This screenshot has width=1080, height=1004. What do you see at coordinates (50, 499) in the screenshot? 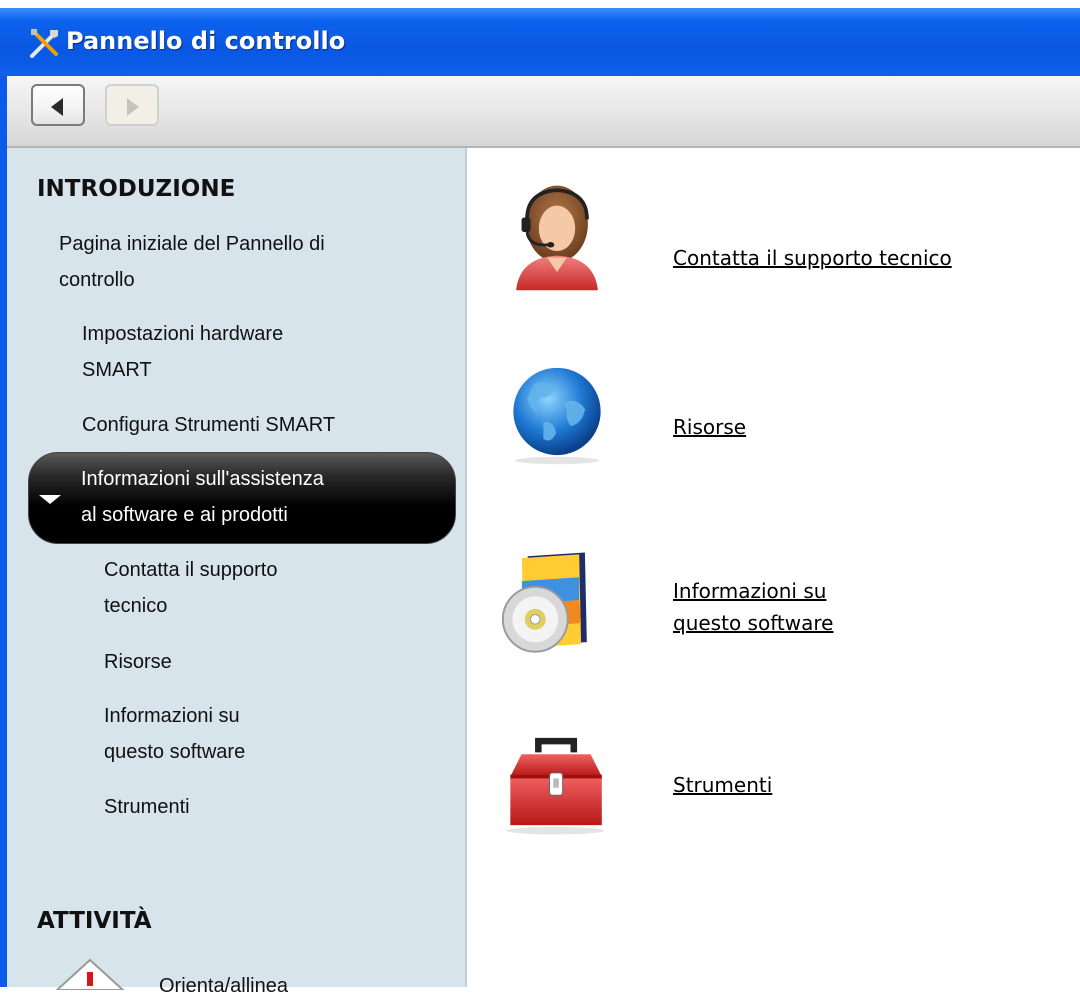
I see `expand-caret-icon` at bounding box center [50, 499].